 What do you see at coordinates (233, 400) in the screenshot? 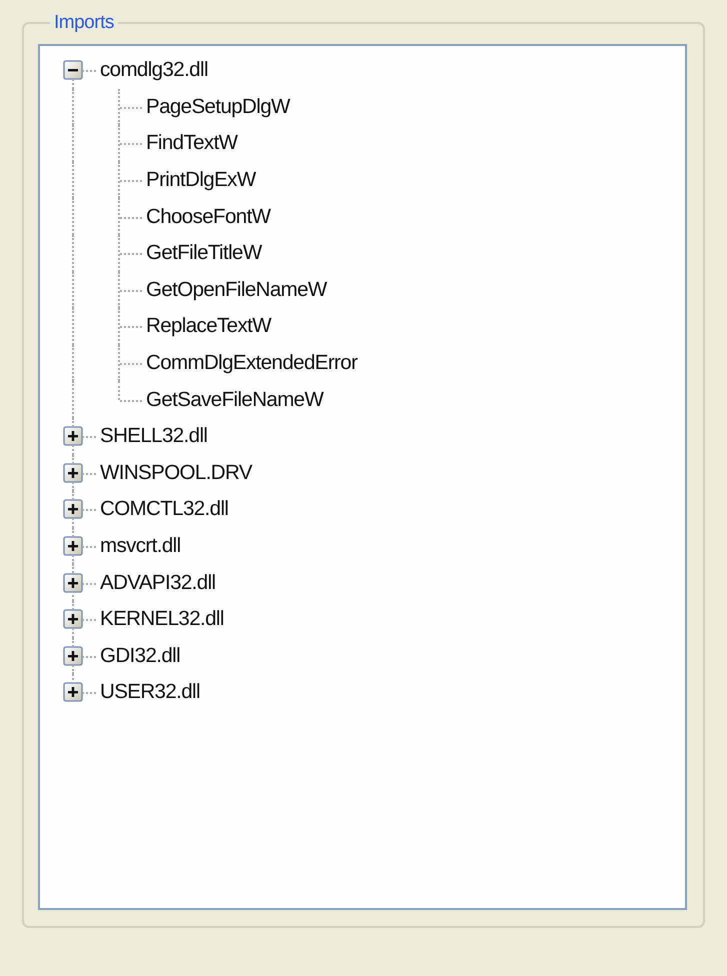
I see `tree-item: GetSaveFileNameW` at bounding box center [233, 400].